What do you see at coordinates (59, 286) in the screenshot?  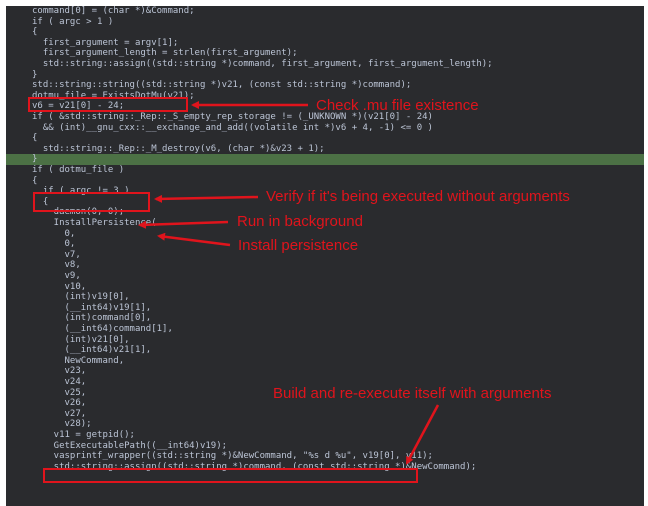 I see `code-line-text: v10,` at bounding box center [59, 286].